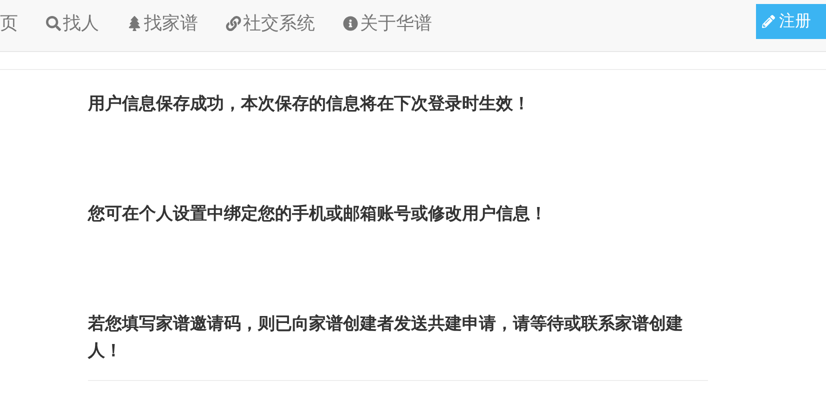  What do you see at coordinates (134, 23) in the screenshot?
I see `tree-icon` at bounding box center [134, 23].